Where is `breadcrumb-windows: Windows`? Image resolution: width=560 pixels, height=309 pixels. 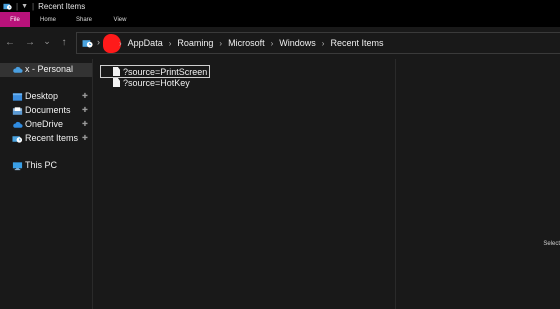 breadcrumb-windows: Windows is located at coordinates (297, 43).